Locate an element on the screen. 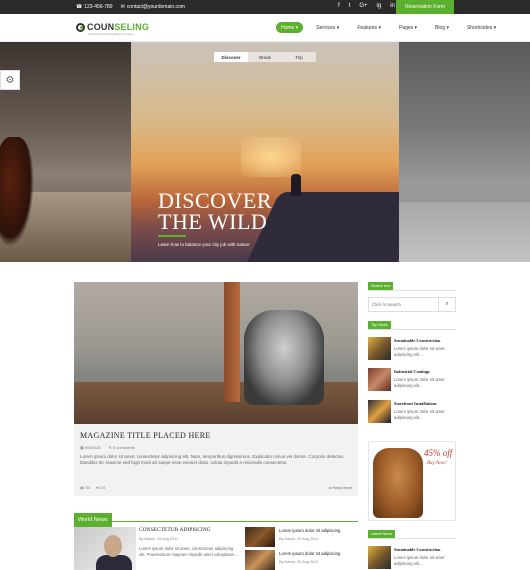 This screenshot has width=530, height=570. nav-shortcodes: Shortcodes ▾ is located at coordinates (481, 27).